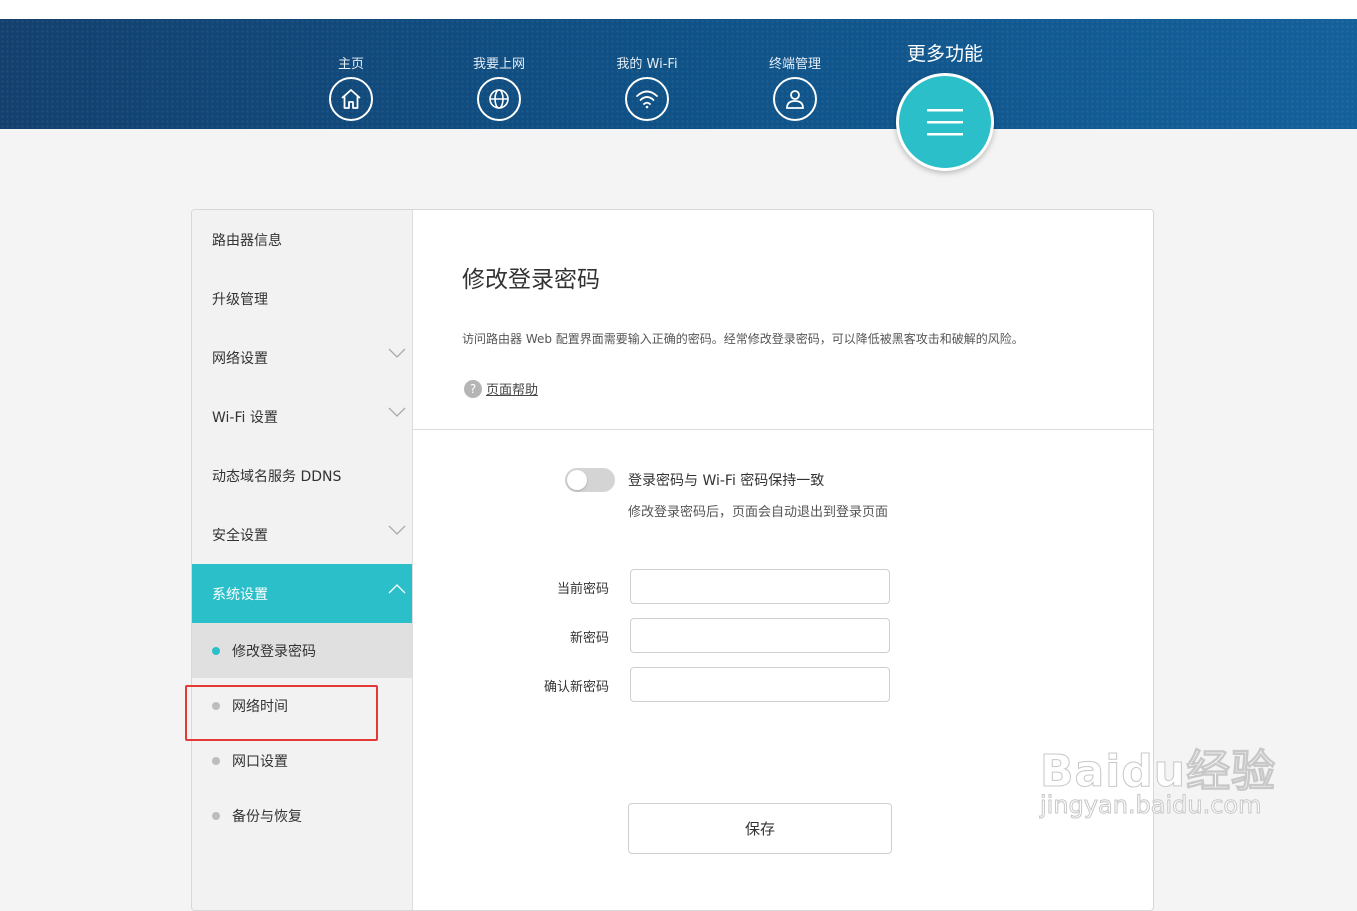  I want to click on page-help: ? 页面帮助, so click(501, 388).